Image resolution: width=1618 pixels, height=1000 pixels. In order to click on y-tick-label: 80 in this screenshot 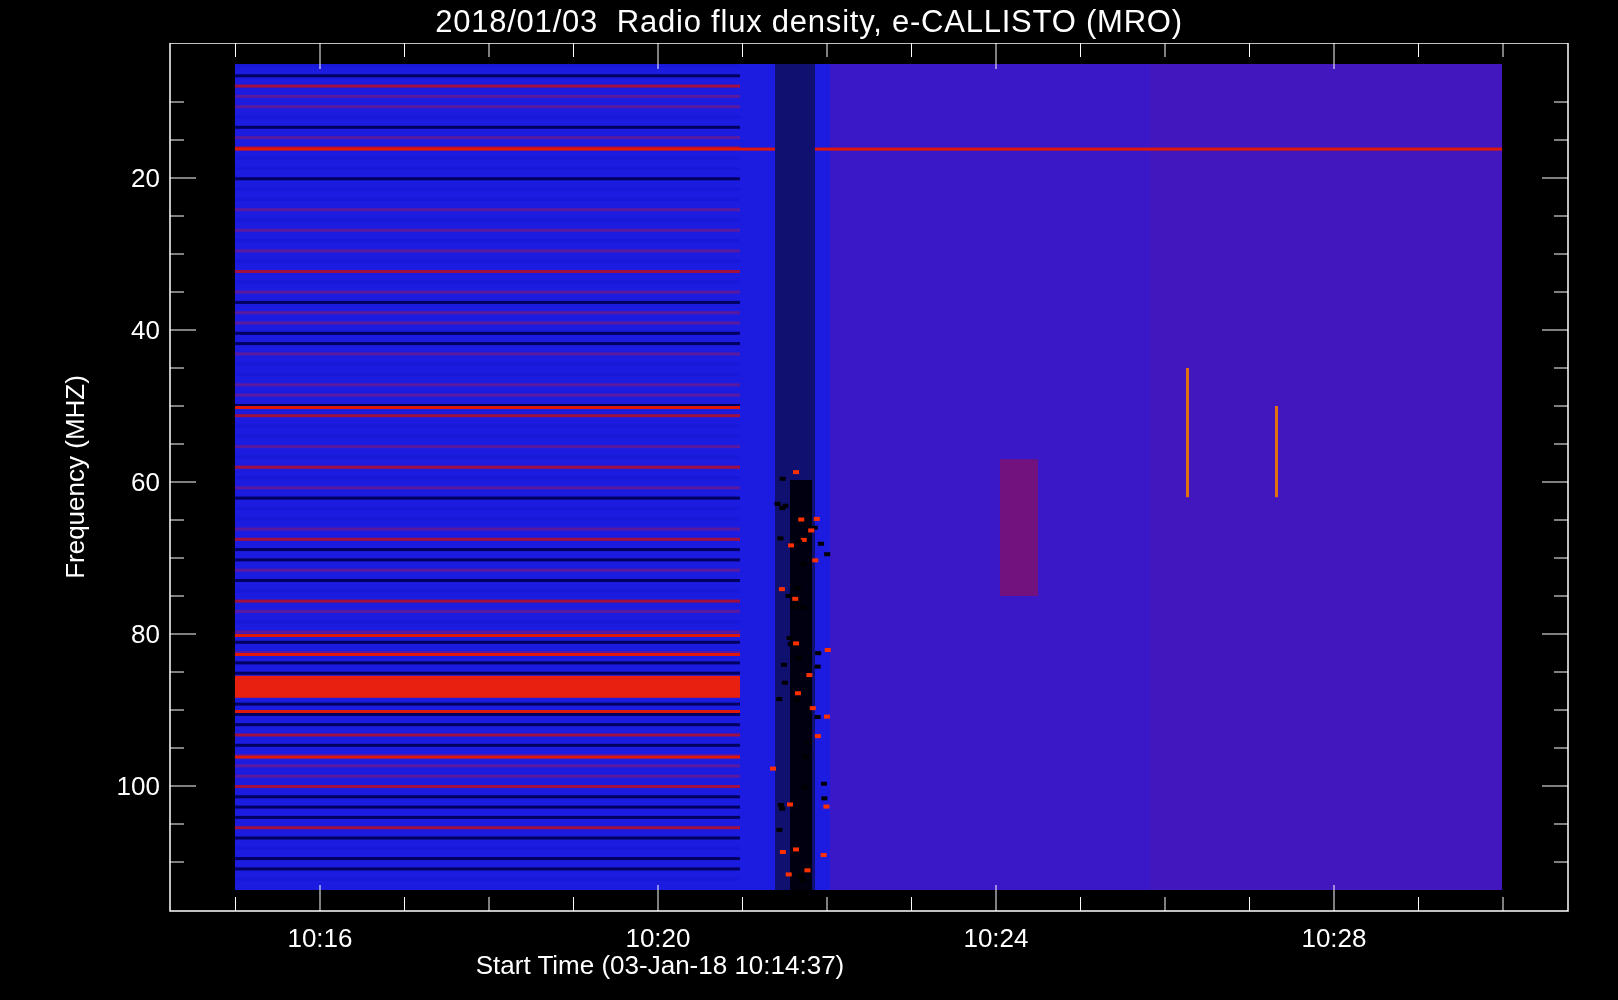, I will do `click(145, 634)`.